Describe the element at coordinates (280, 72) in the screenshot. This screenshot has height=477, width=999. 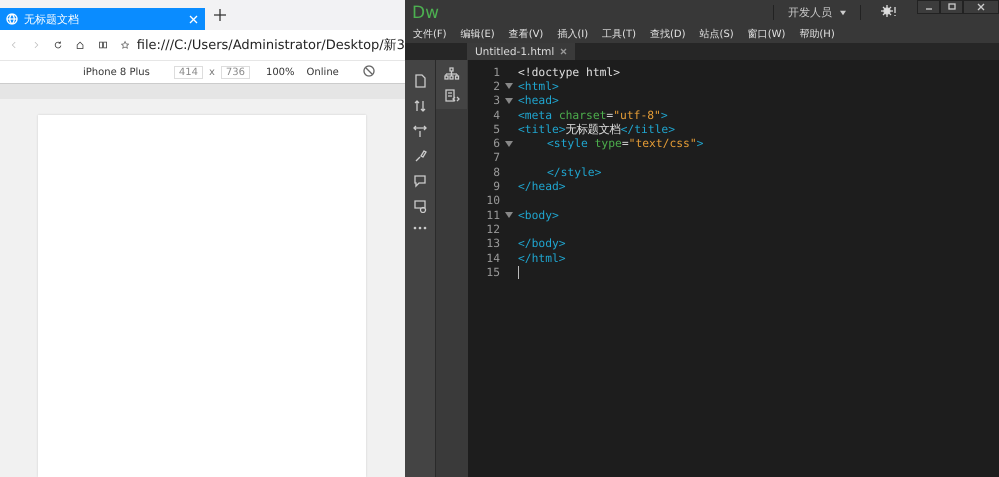
I see `zoom-dropdown: 100%` at that location.